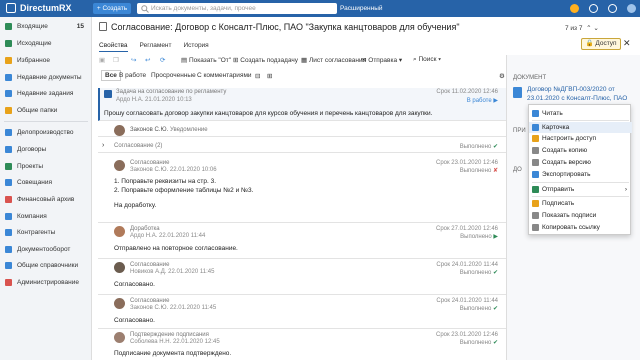 This screenshot has width=640, height=360. What do you see at coordinates (580, 203) in the screenshot?
I see `menu-item-sign: Подписать` at bounding box center [580, 203].